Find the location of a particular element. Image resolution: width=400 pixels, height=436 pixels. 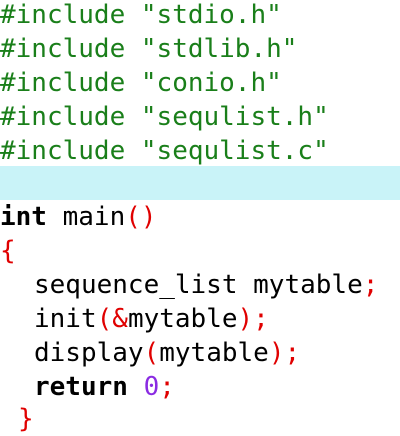

punctuation: () is located at coordinates (141, 217).